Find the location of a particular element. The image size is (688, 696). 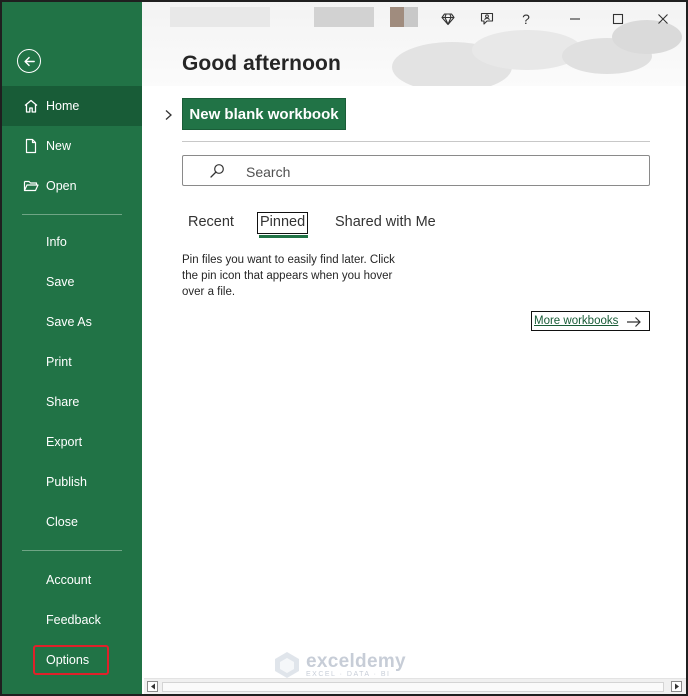

section-divider is located at coordinates (416, 141).